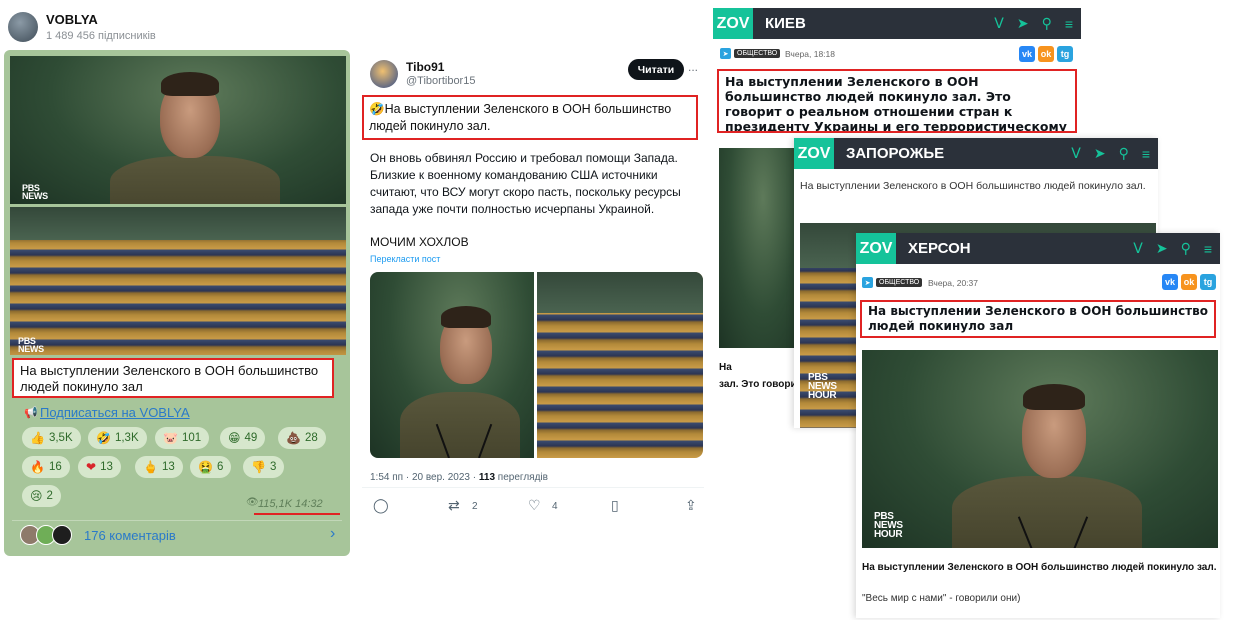  What do you see at coordinates (810, 54) in the screenshot?
I see `post-time: Вчера, 18:18` at bounding box center [810, 54].